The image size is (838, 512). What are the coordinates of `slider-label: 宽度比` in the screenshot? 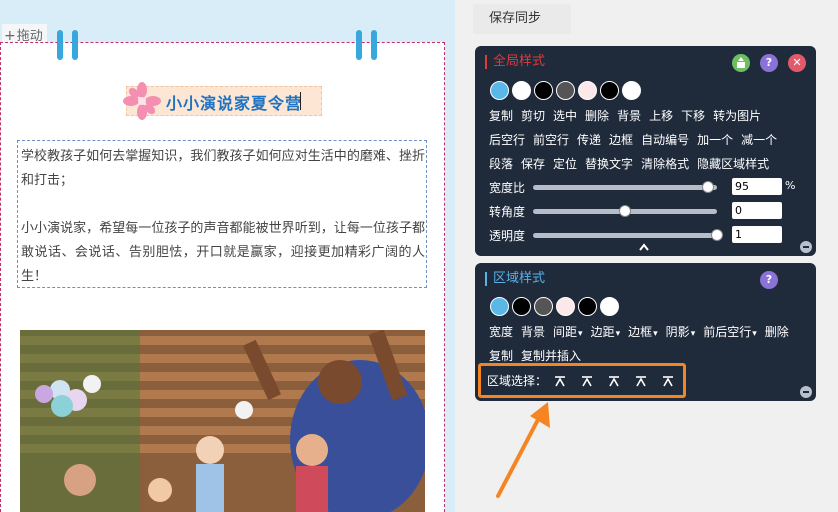 It's located at (507, 188).